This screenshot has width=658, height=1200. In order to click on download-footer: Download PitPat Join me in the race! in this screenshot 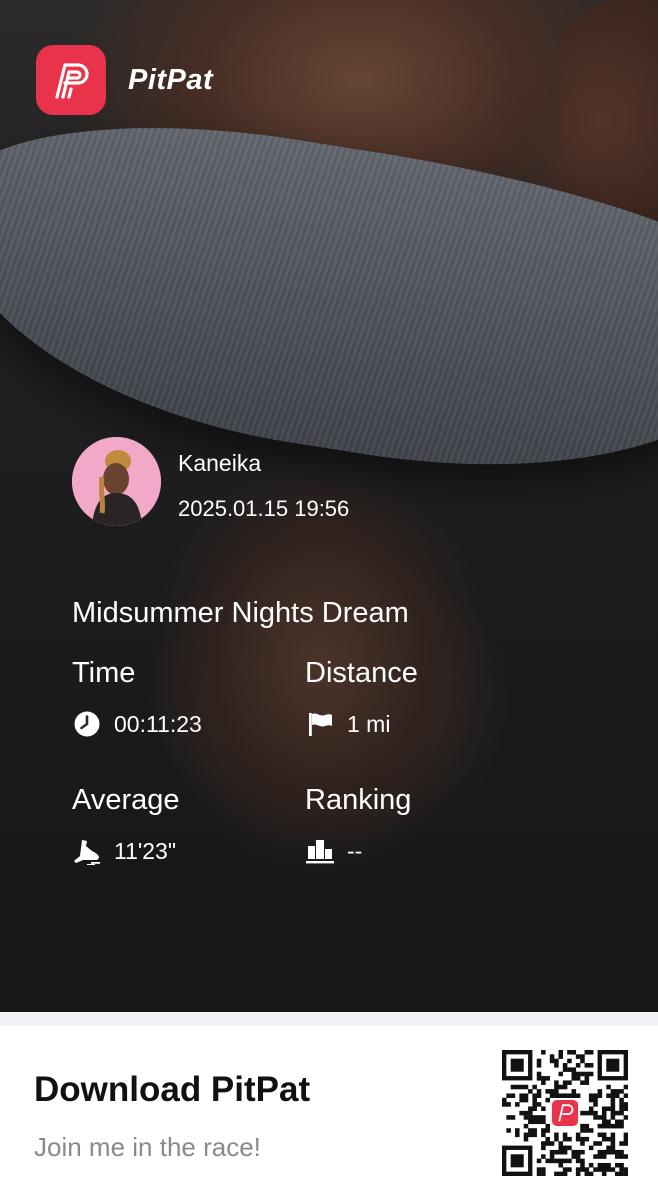, I will do `click(329, 1113)`.